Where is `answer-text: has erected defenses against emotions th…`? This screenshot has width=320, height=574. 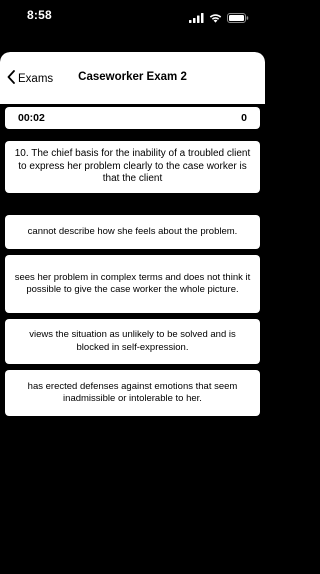 answer-text: has erected defenses against emotions th… is located at coordinates (132, 392).